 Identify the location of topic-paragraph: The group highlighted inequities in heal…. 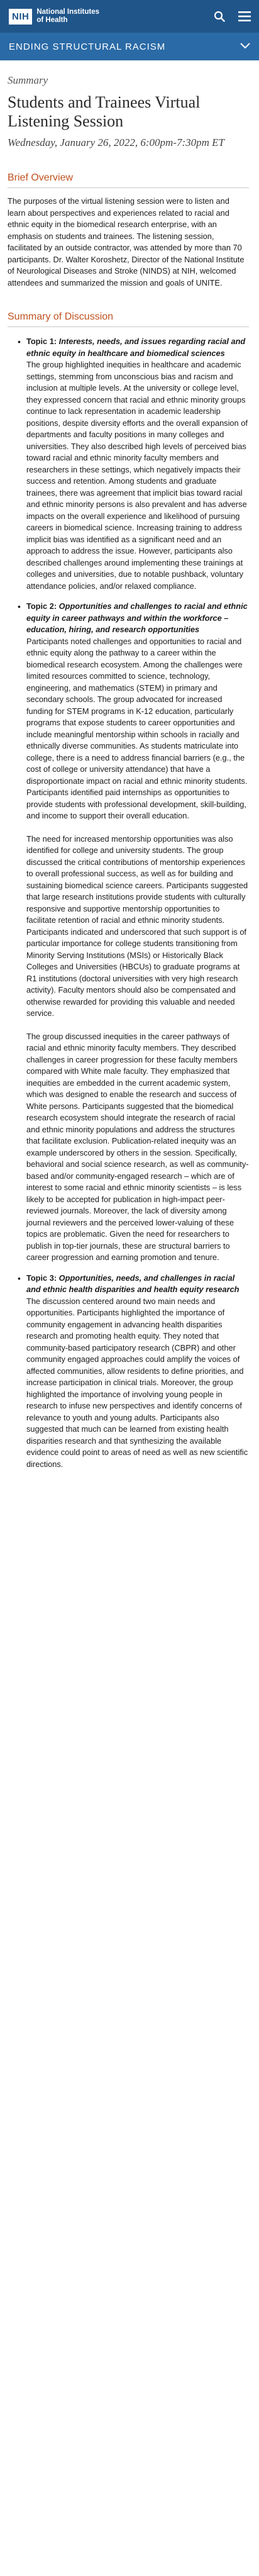
(137, 475).